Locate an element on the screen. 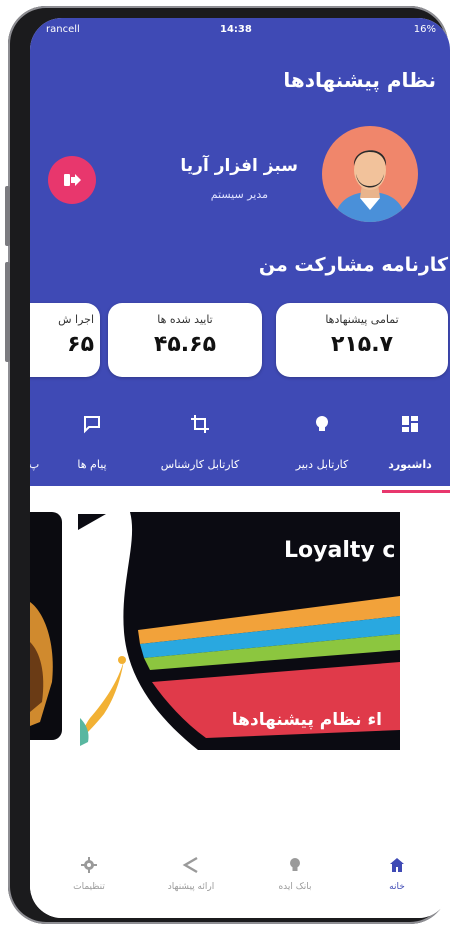 This screenshot has height=931, width=459. logout-button is located at coordinates (72, 180).